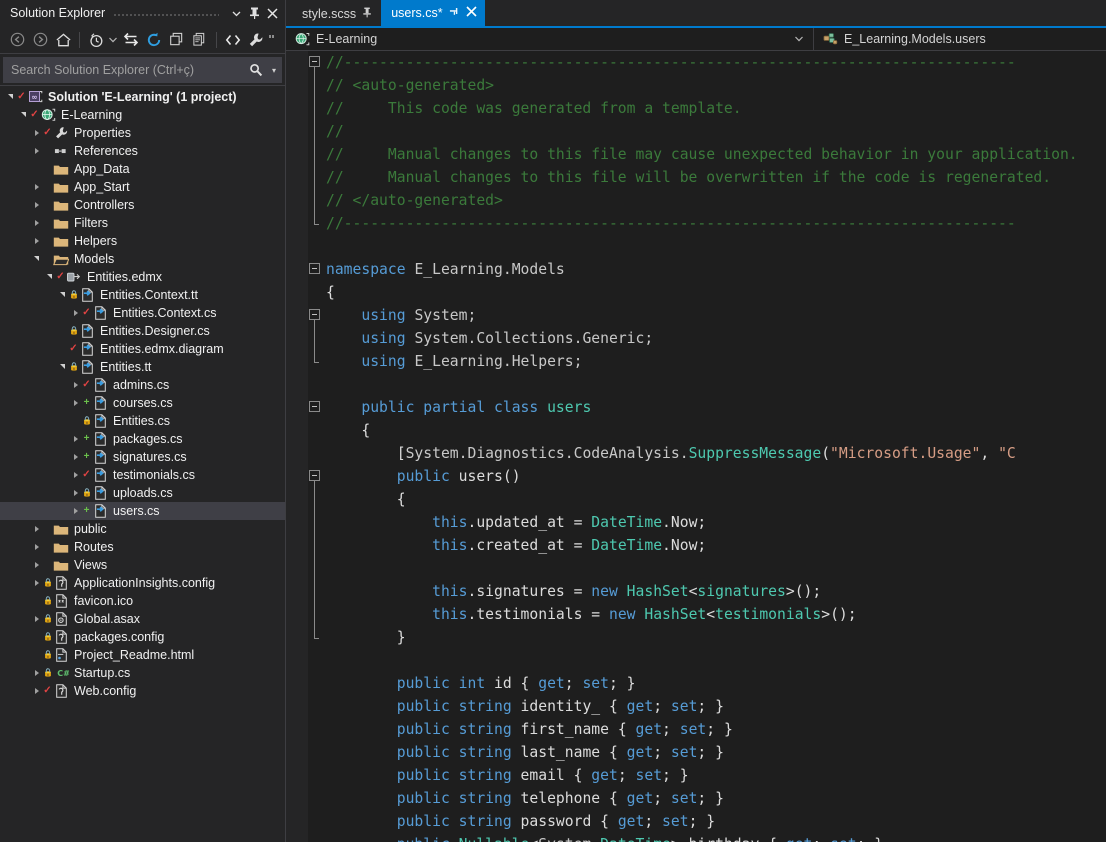 The height and width of the screenshot is (842, 1106). What do you see at coordinates (142, 349) in the screenshot?
I see `tree-item: ✓ Entities.edmx.diagram` at bounding box center [142, 349].